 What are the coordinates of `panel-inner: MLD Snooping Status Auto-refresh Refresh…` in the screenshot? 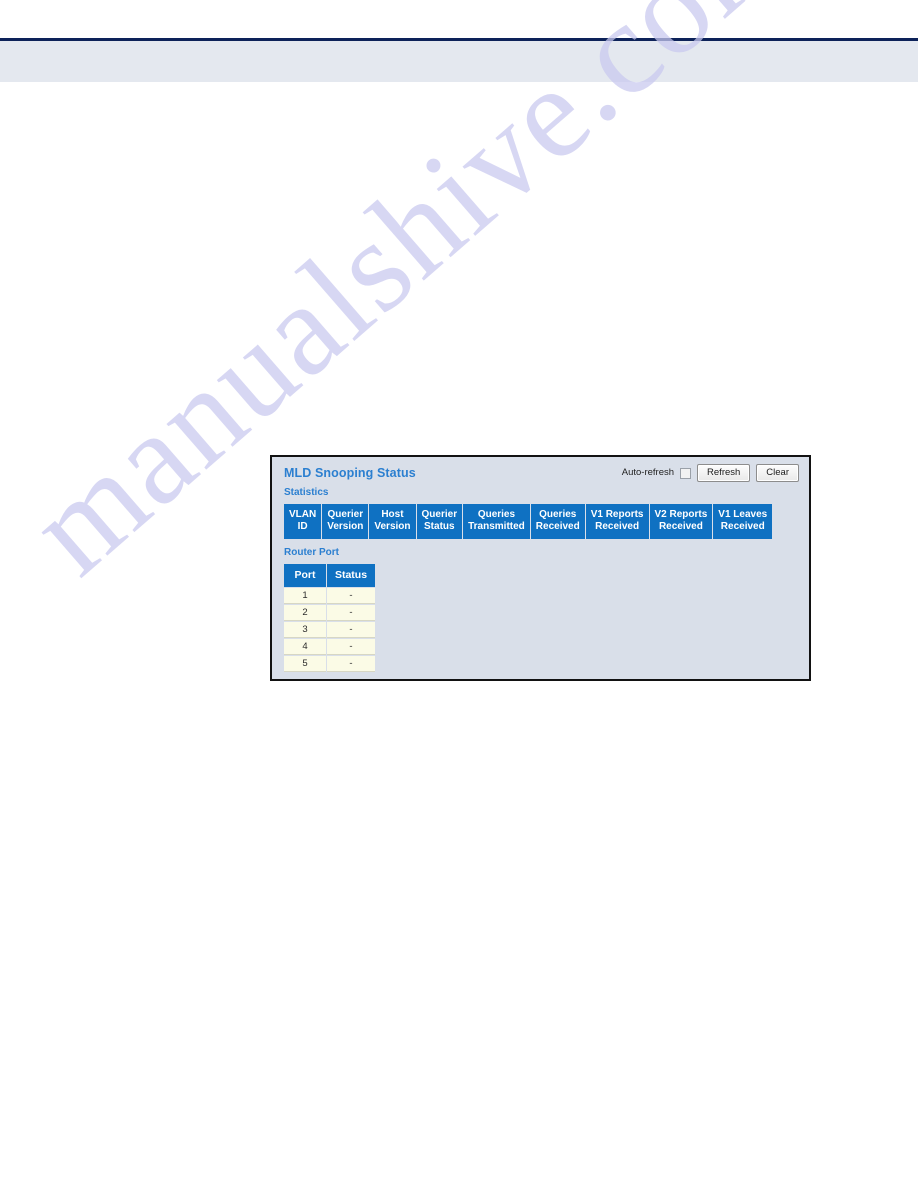 It's located at (540, 568).